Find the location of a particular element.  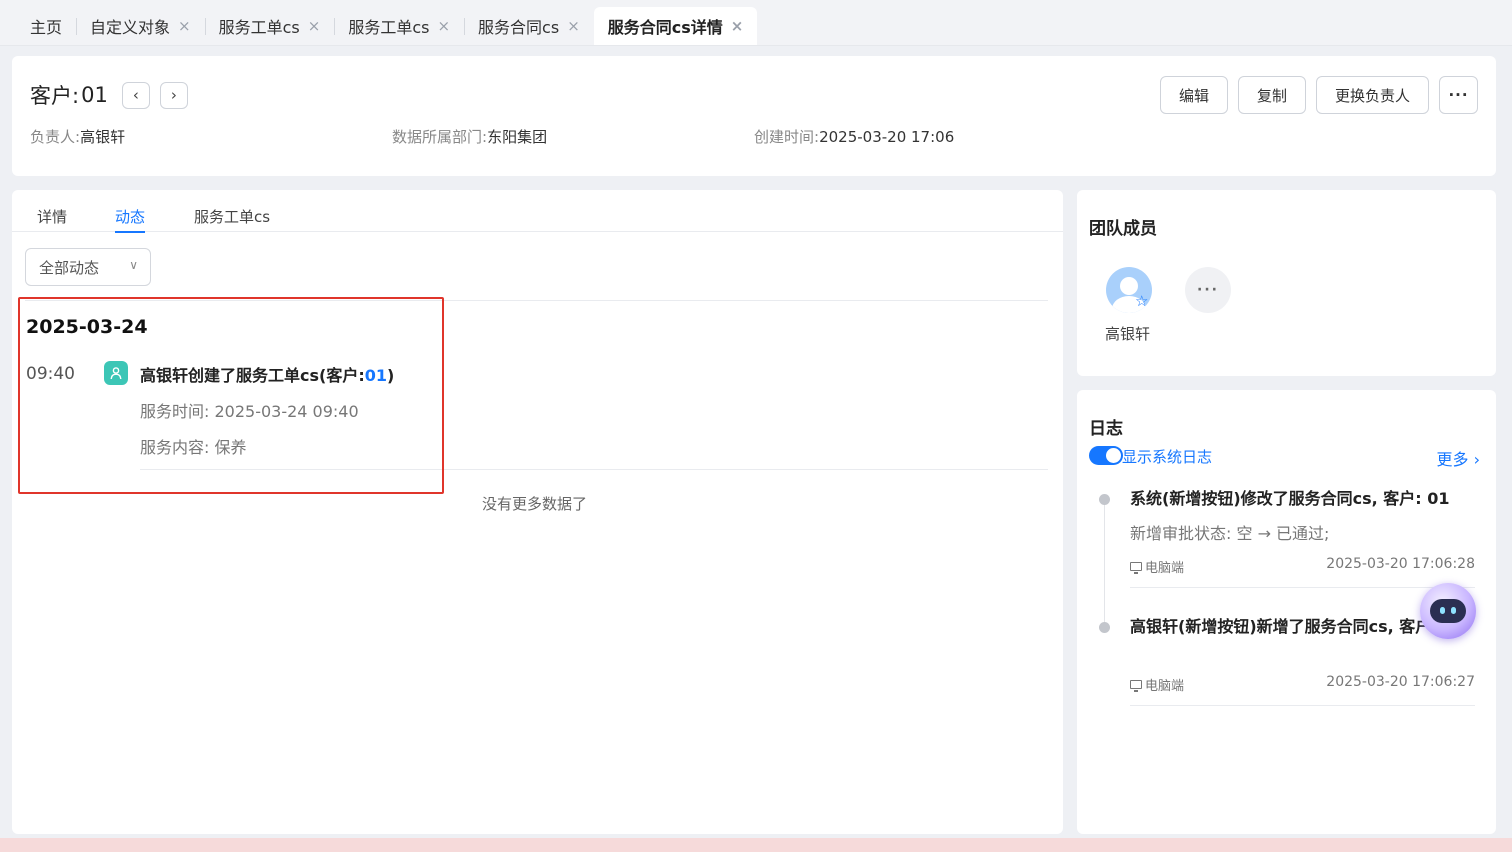

header-actions: 编辑 复制 更换负责人 ··· is located at coordinates (1318, 95).